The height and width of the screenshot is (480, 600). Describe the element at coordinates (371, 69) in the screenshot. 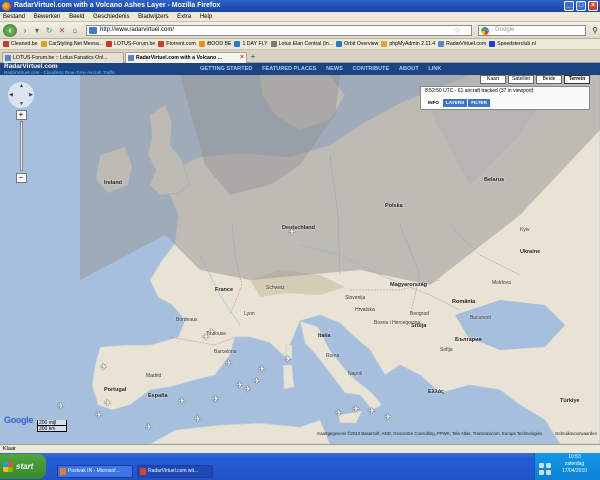

I see `nav-contribute: CONTRIBUTE` at that location.